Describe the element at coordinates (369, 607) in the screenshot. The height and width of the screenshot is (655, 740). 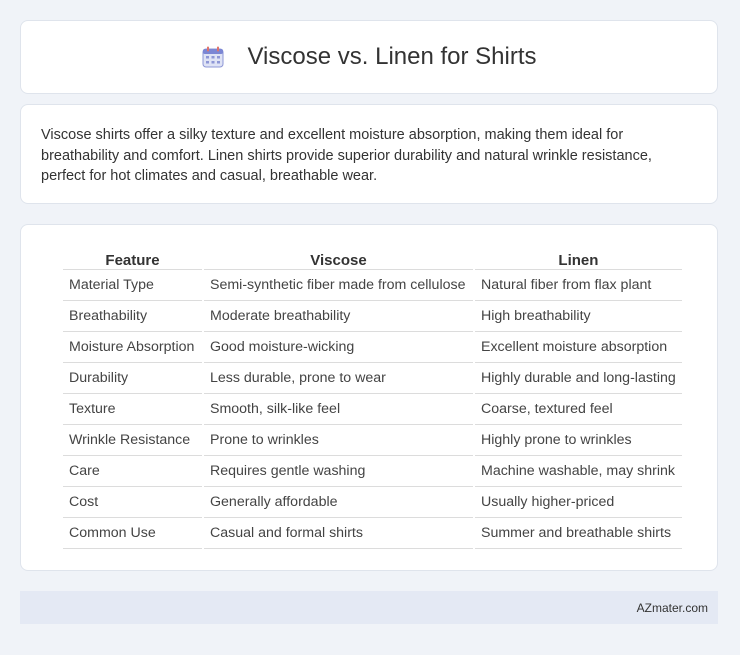
I see `footer: AZmater.com` at that location.